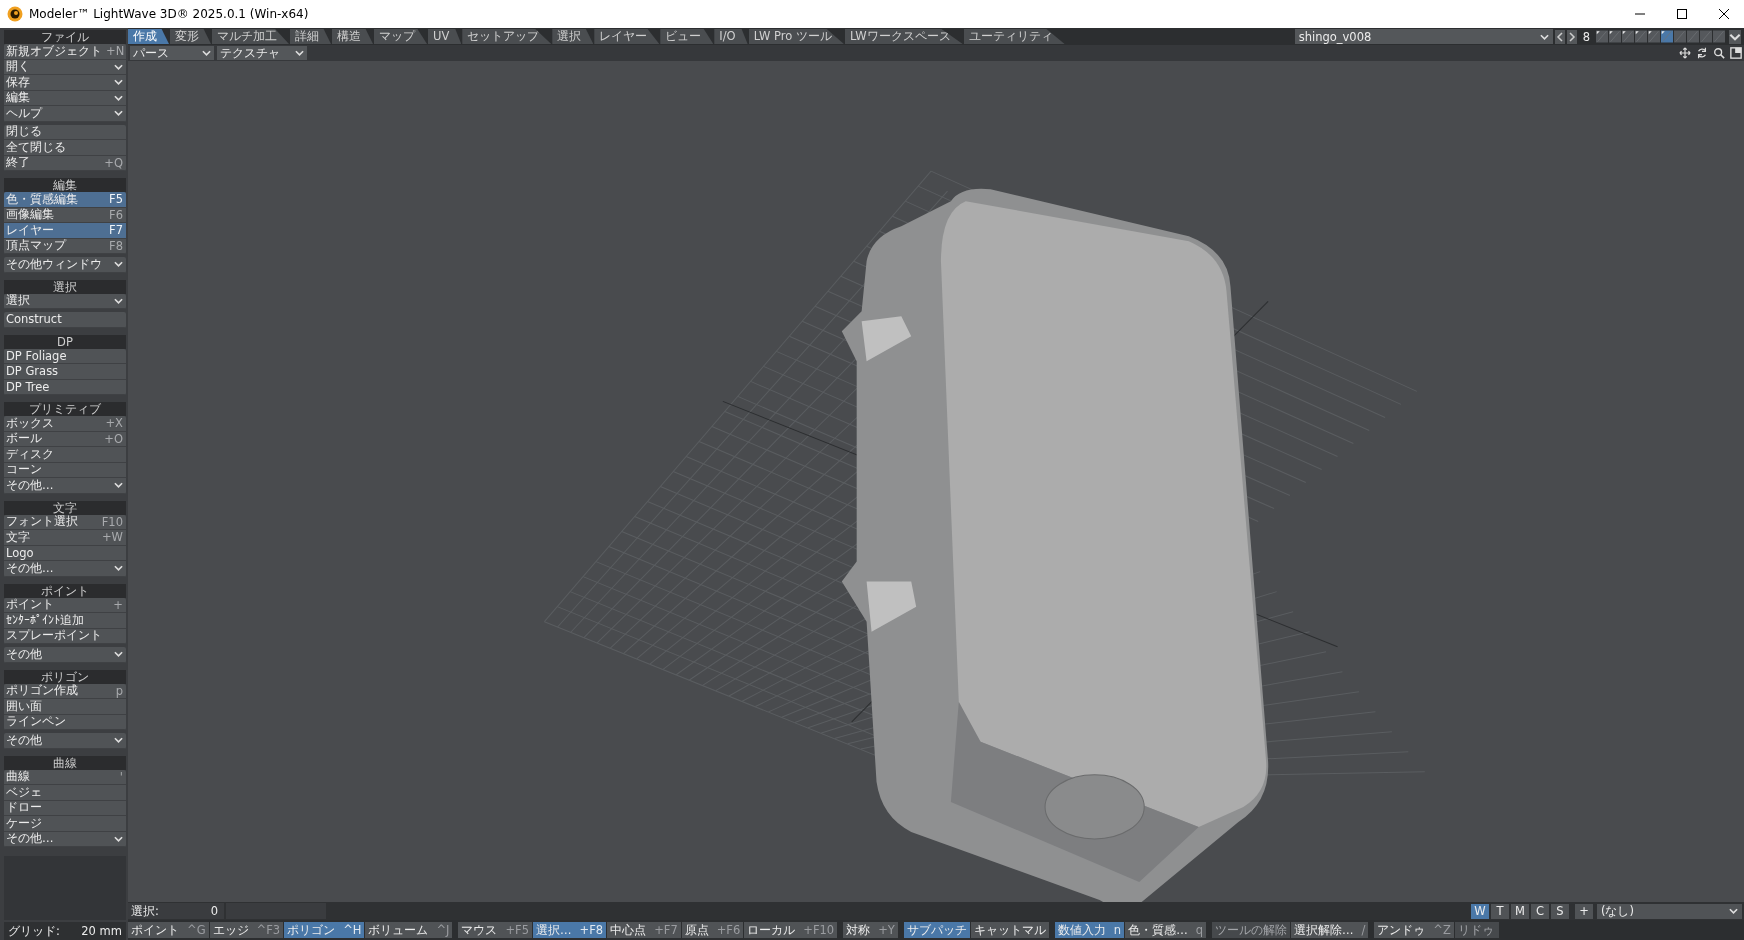  Describe the element at coordinates (65, 114) in the screenshot. I see `menu-dropdown: ヘルプ` at that location.